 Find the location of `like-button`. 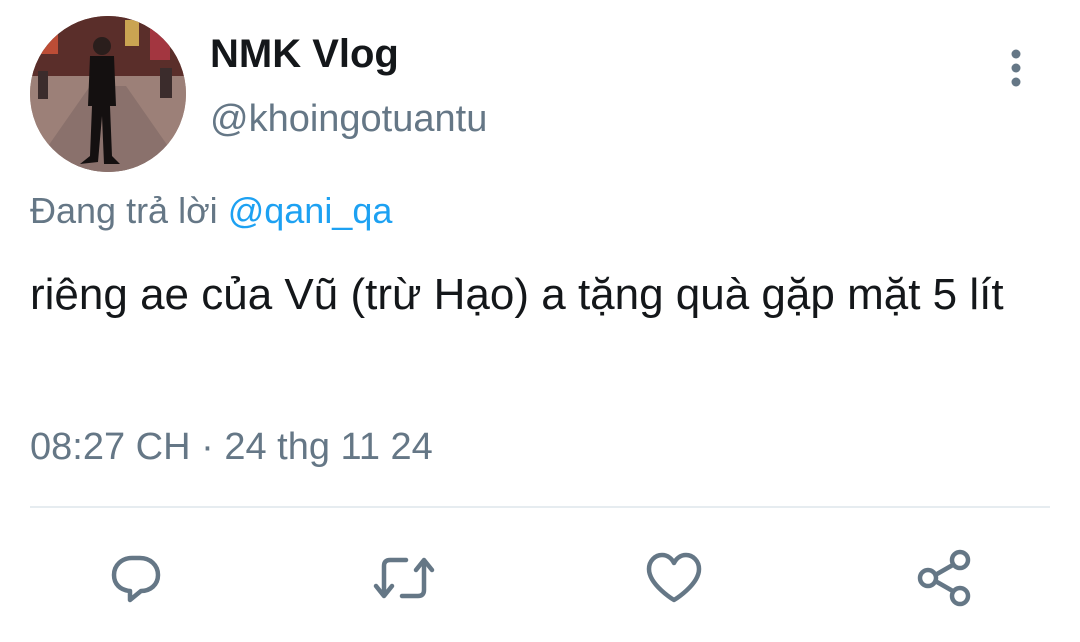

like-button is located at coordinates (674, 578).